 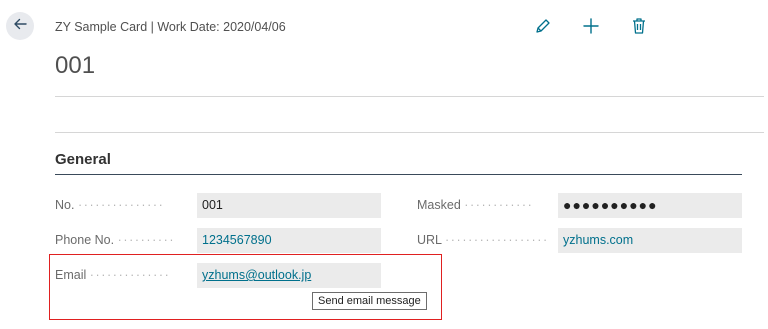 I want to click on edit-button, so click(x=543, y=28).